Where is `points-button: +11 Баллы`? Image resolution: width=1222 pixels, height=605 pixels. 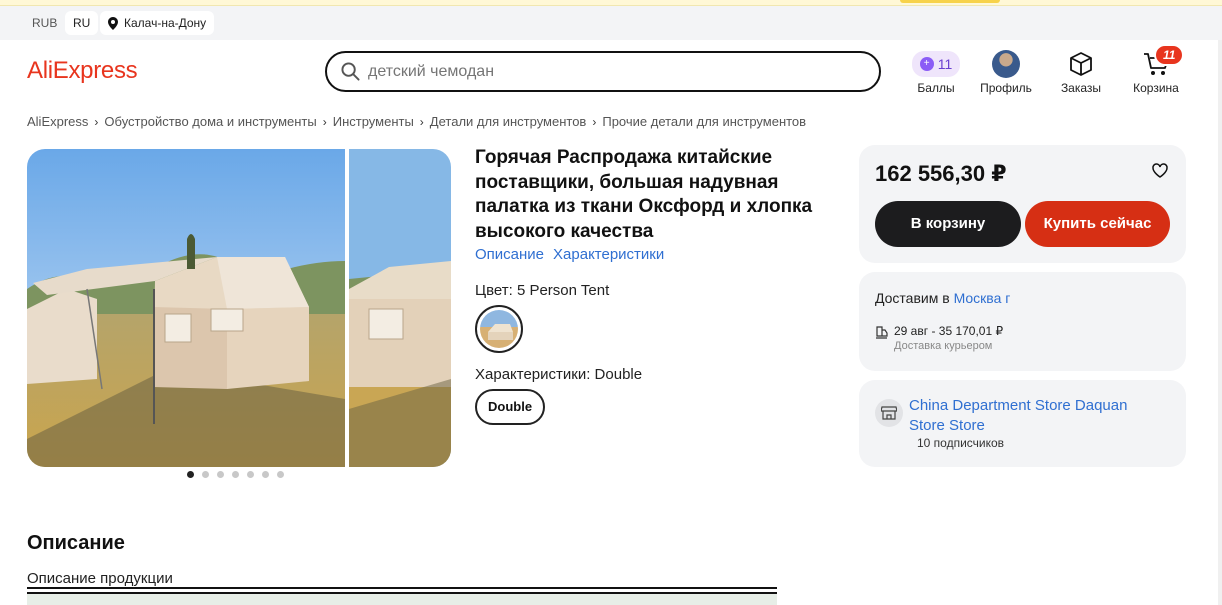
points-button: +11 Баллы is located at coordinates (936, 72).